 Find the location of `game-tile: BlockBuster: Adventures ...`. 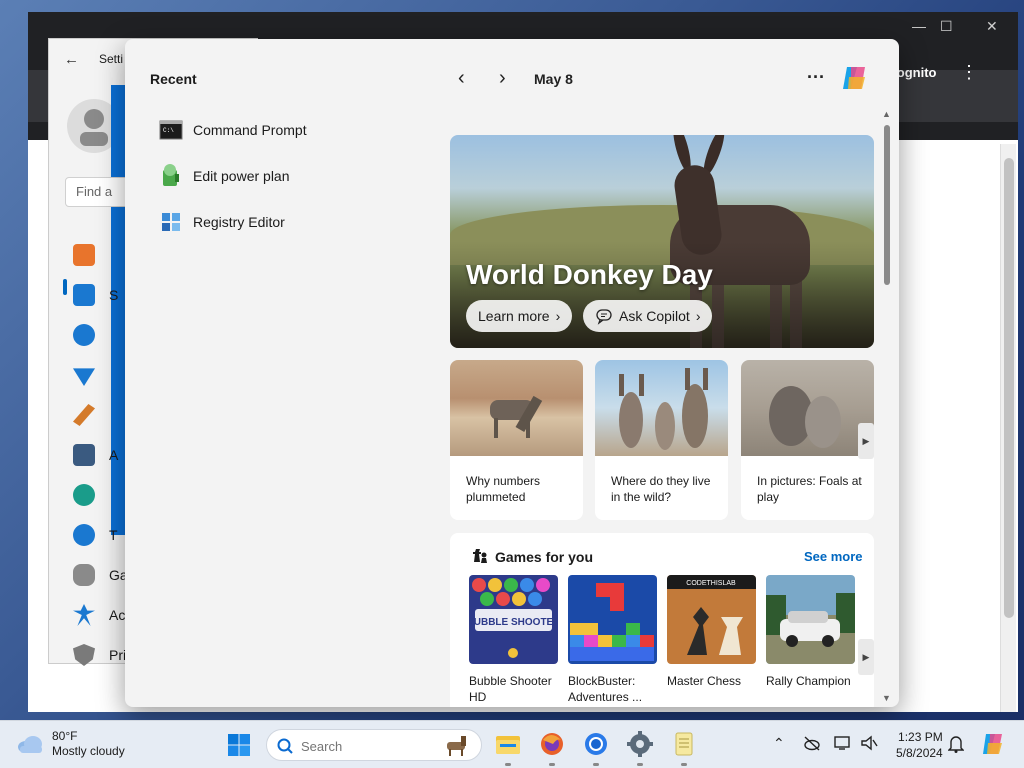

game-tile: BlockBuster: Adventures ... is located at coordinates (612, 640).